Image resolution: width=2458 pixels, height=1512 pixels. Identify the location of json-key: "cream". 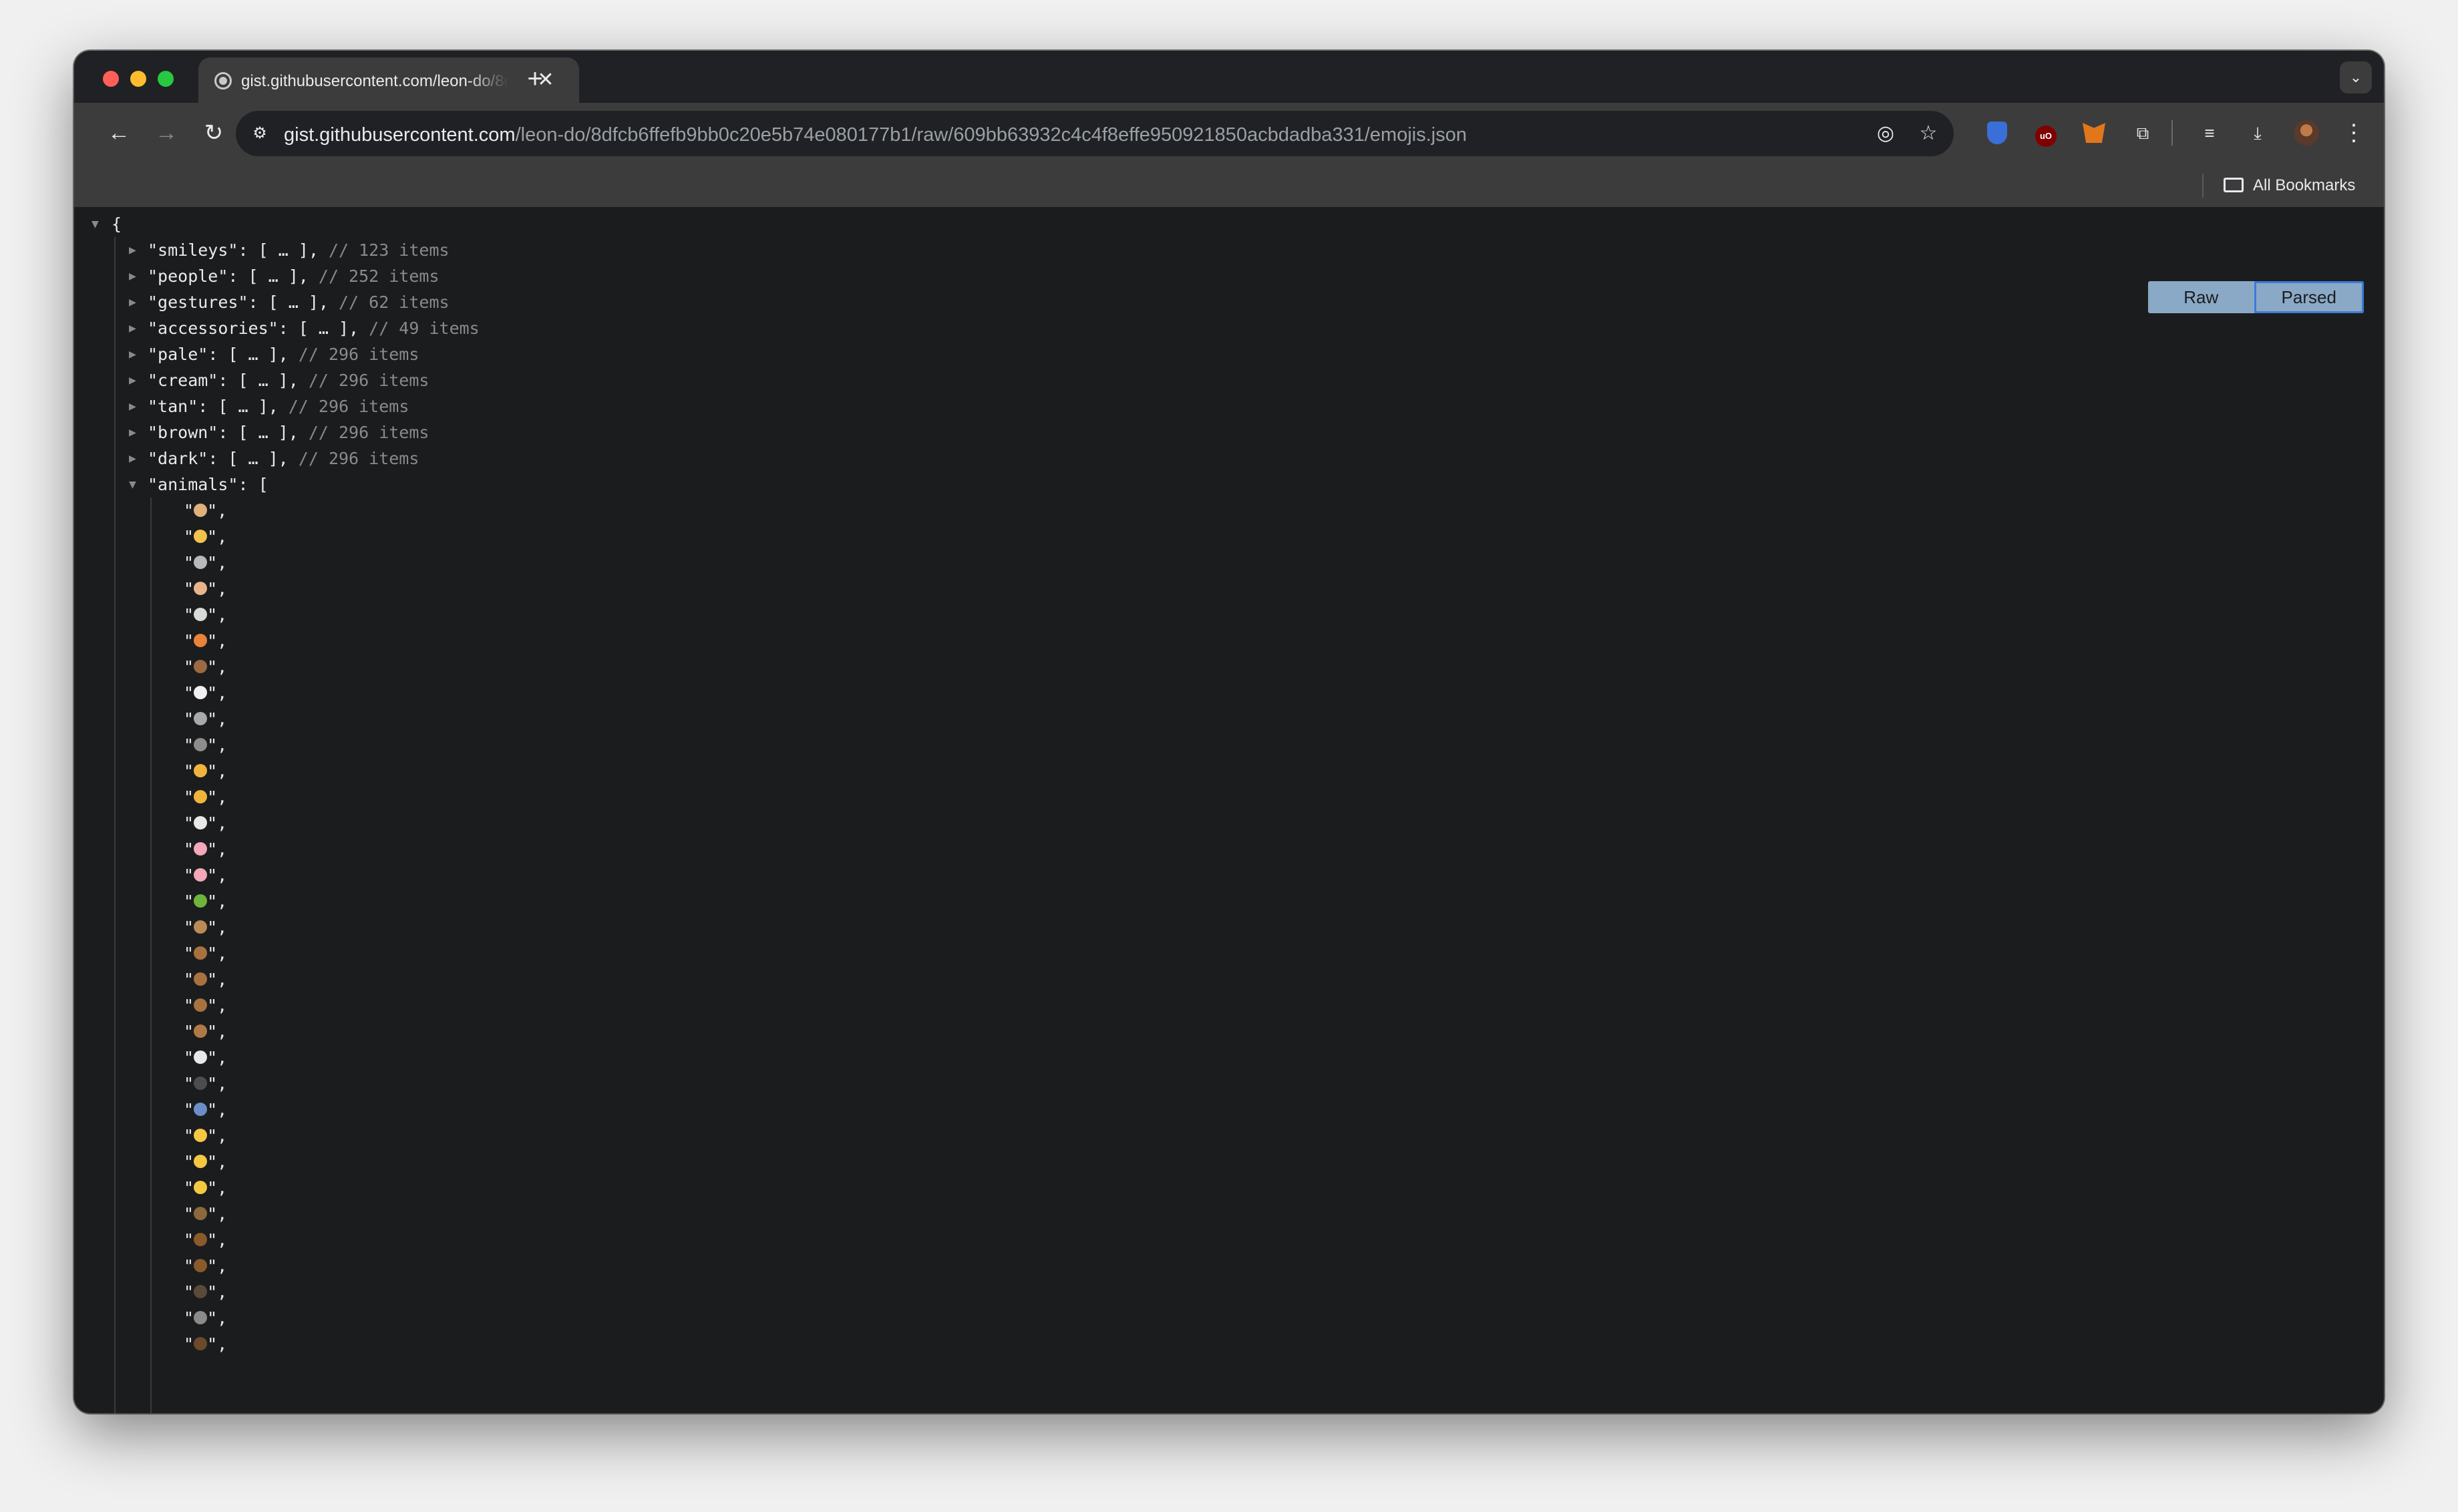
(183, 380).